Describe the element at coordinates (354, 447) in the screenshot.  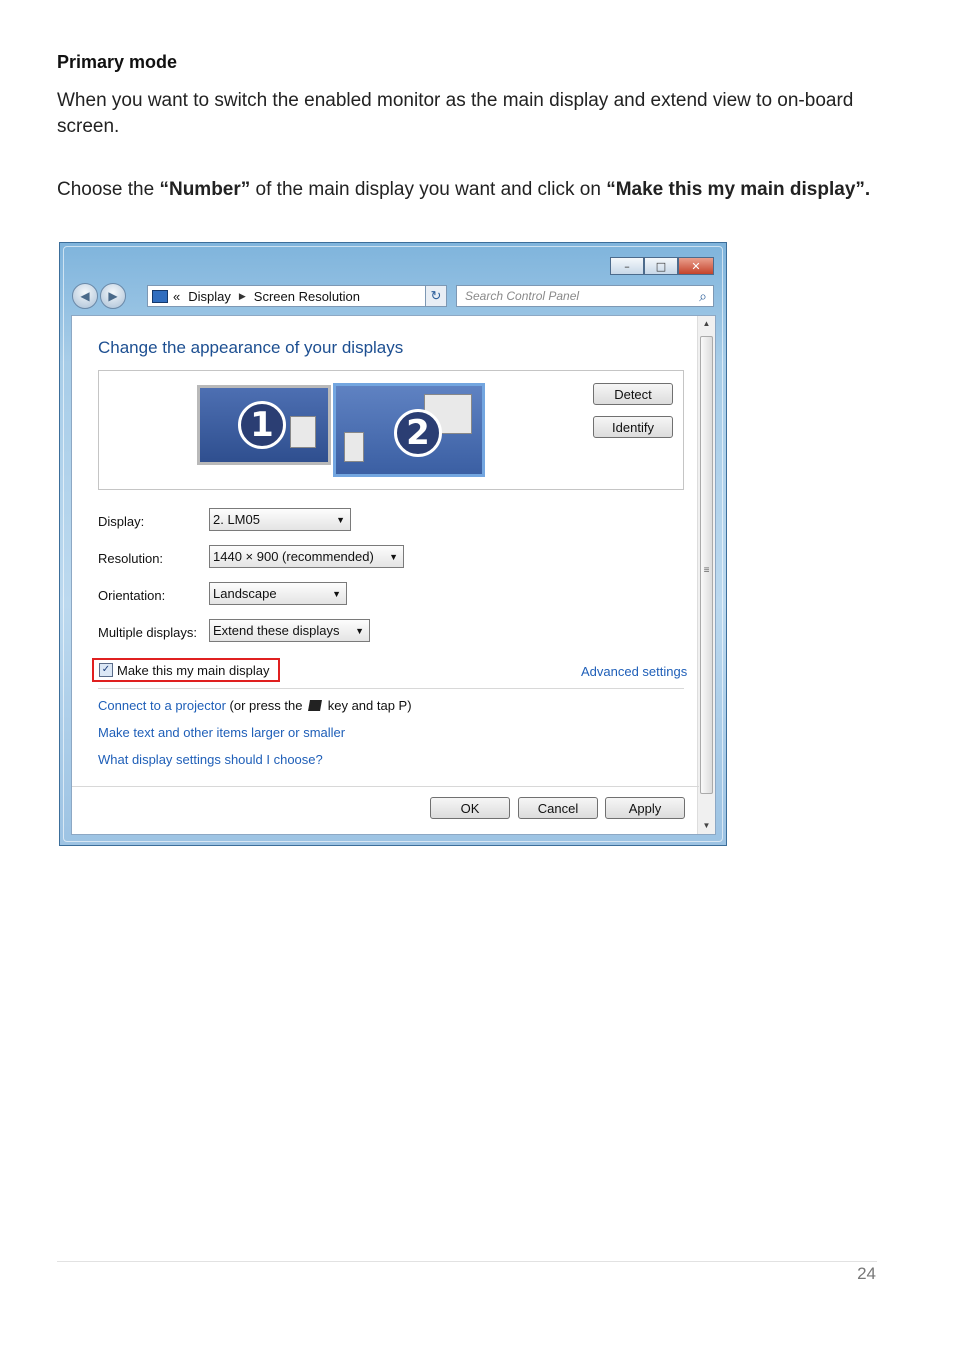
I see `monitor-2-small-thumbnail` at that location.